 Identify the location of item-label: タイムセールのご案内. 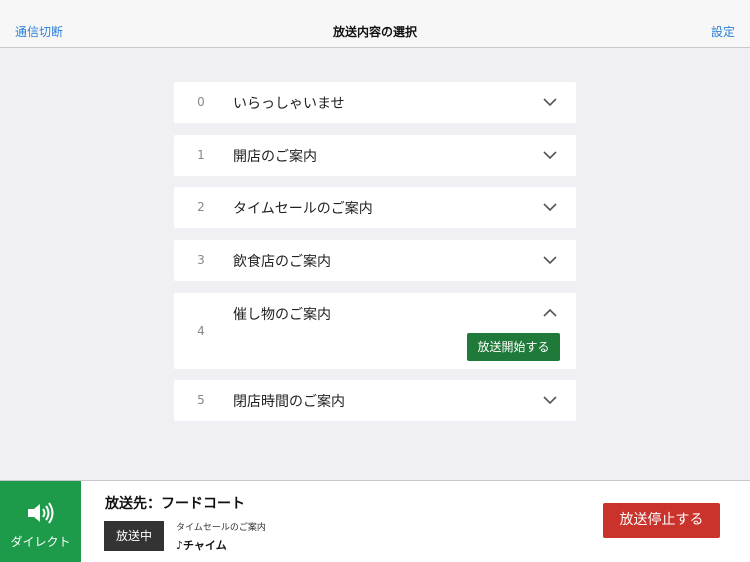
(303, 209).